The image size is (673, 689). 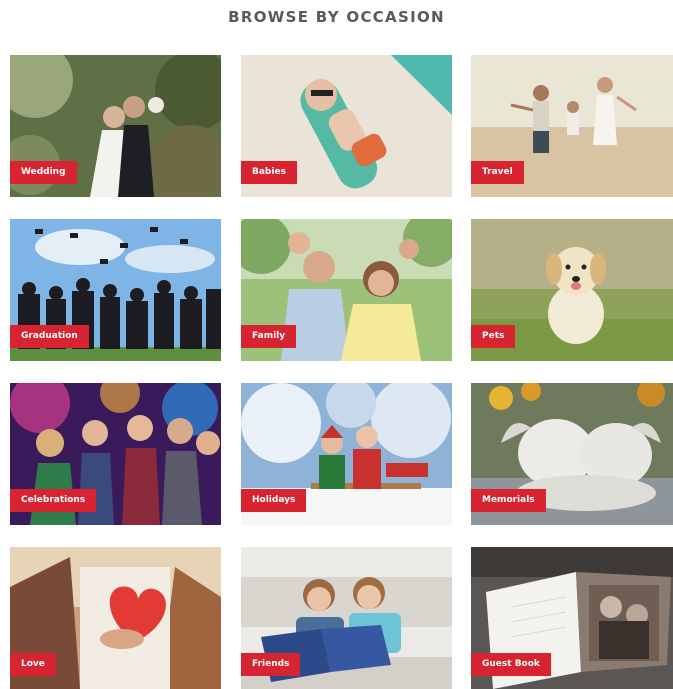 I want to click on occasion-tile-guest-book: Guest Book, so click(x=572, y=618).